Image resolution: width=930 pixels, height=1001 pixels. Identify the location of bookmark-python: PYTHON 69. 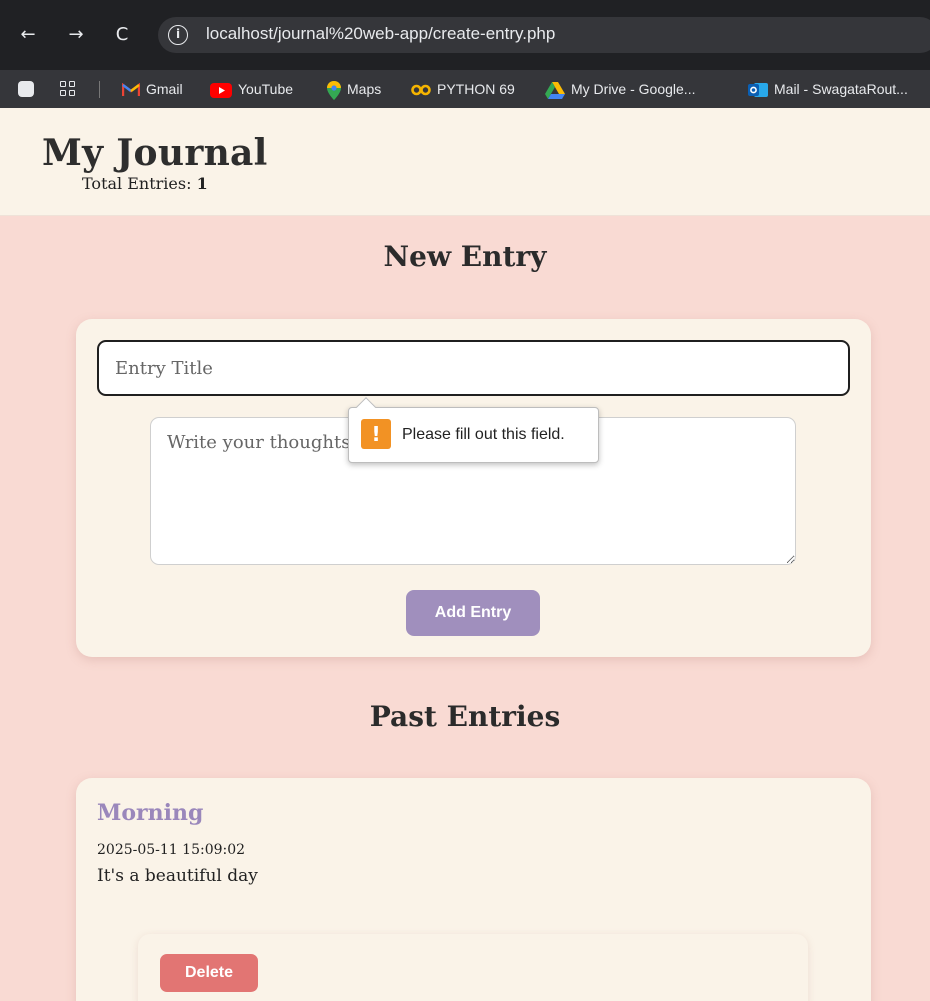
(463, 89).